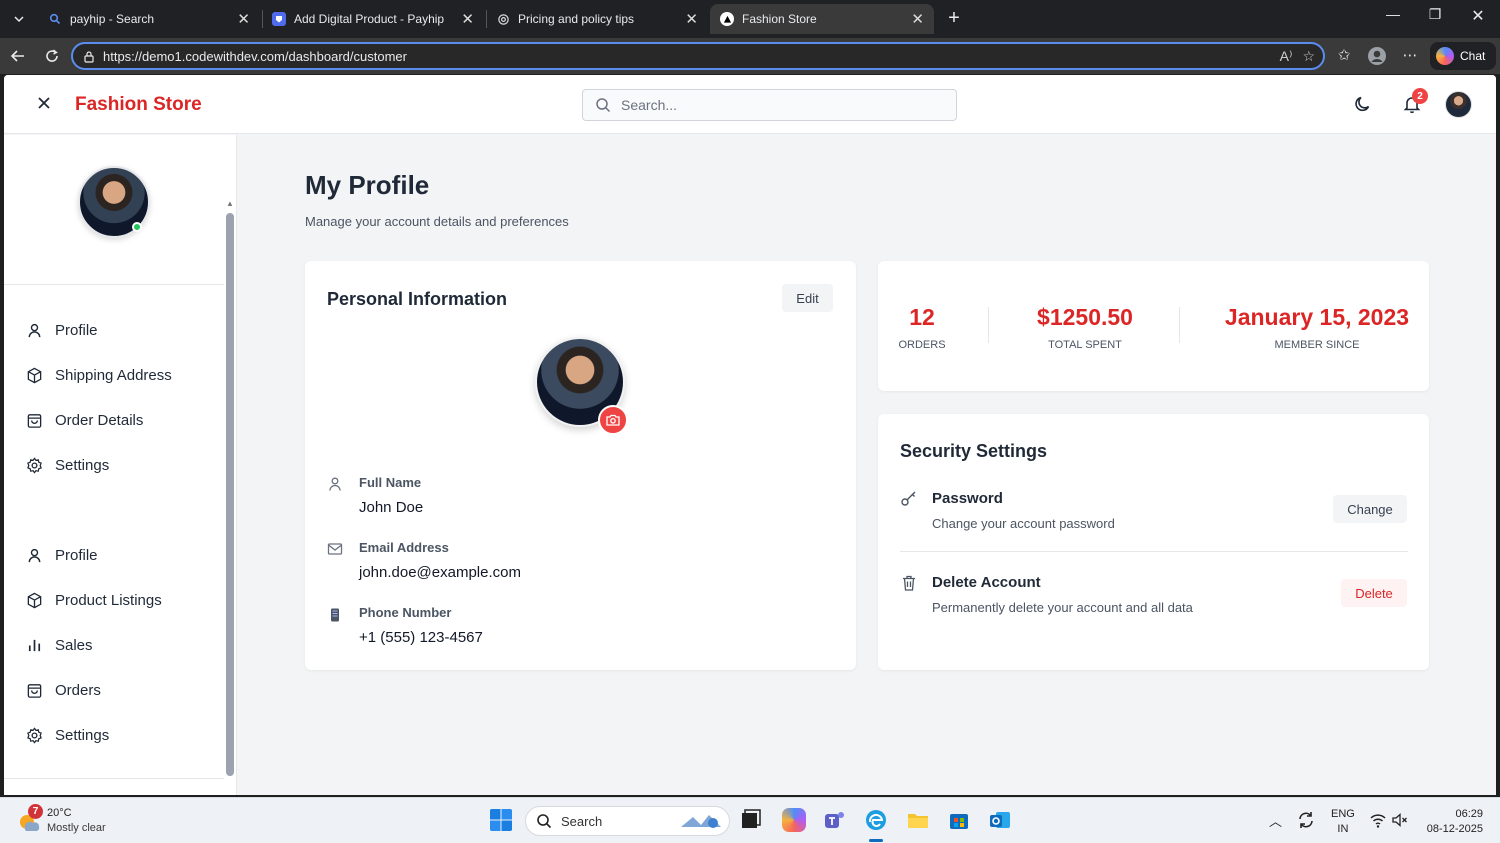  Describe the element at coordinates (1286, 56) in the screenshot. I see `read-aloud-icon: A⁾` at that location.